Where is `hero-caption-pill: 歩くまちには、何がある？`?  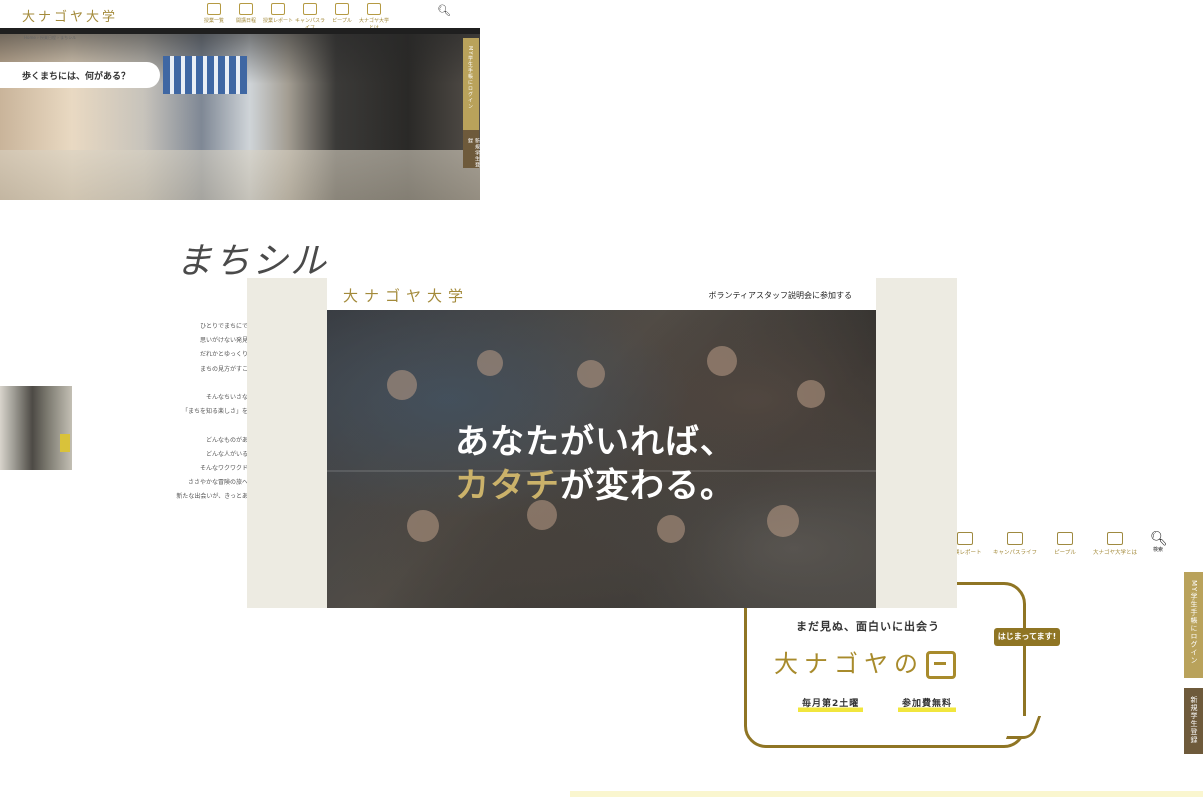 hero-caption-pill: 歩くまちには、何がある？ is located at coordinates (80, 75).